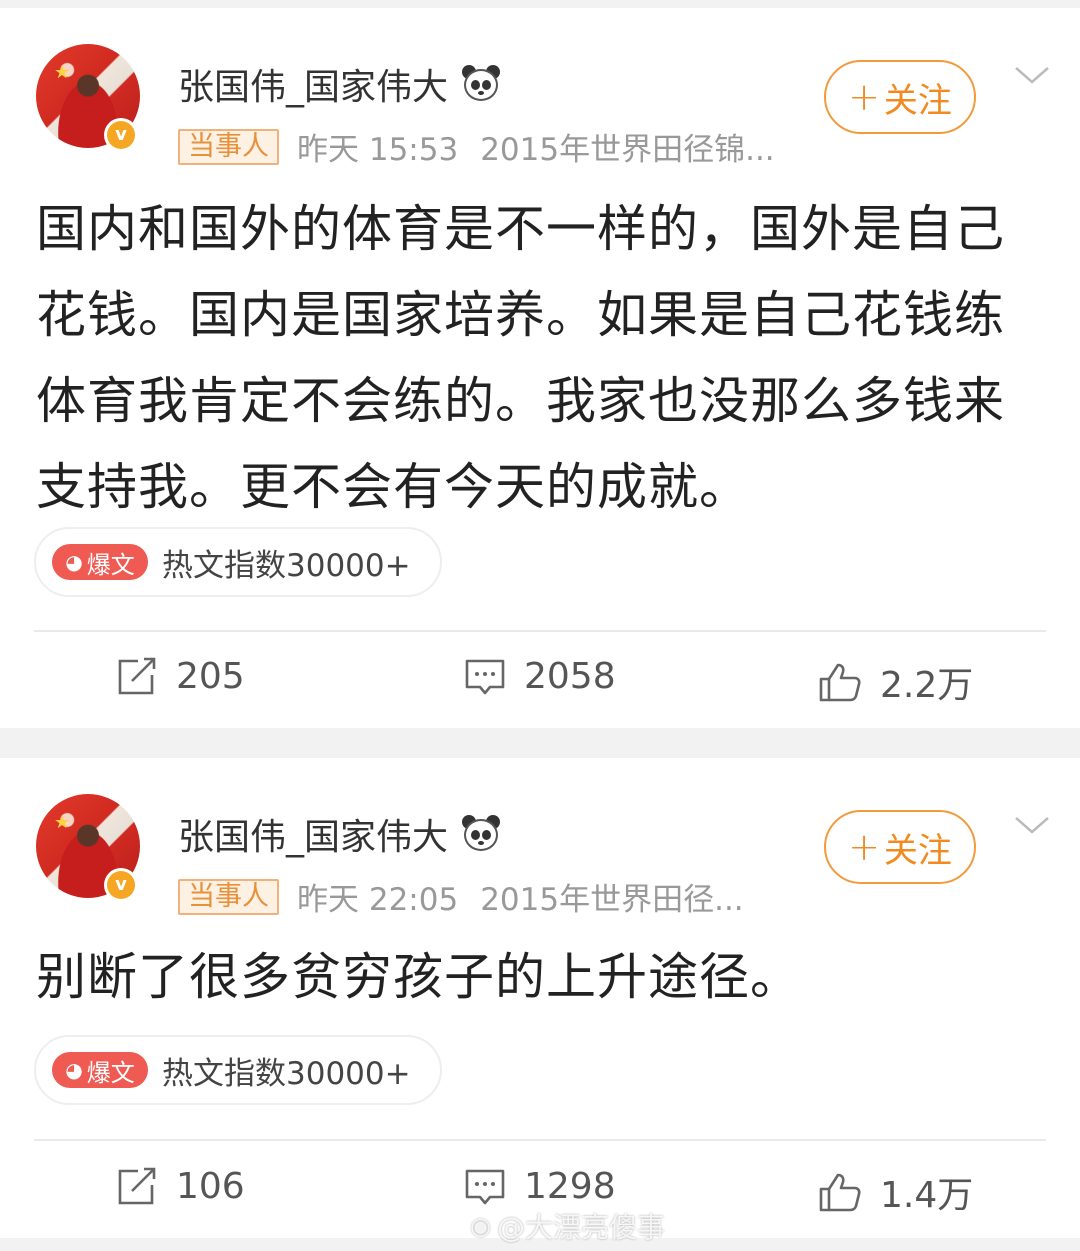  Describe the element at coordinates (580, 1227) in the screenshot. I see `watermark-text: @大漂亮傻事` at that location.